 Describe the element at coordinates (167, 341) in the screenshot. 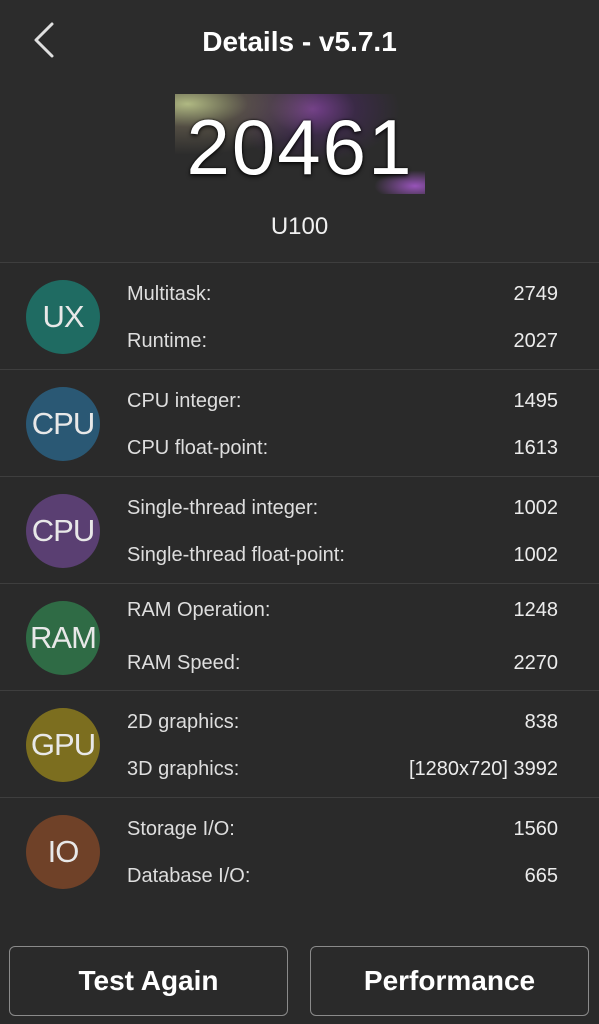

I see `metric-label: Runtime:` at that location.